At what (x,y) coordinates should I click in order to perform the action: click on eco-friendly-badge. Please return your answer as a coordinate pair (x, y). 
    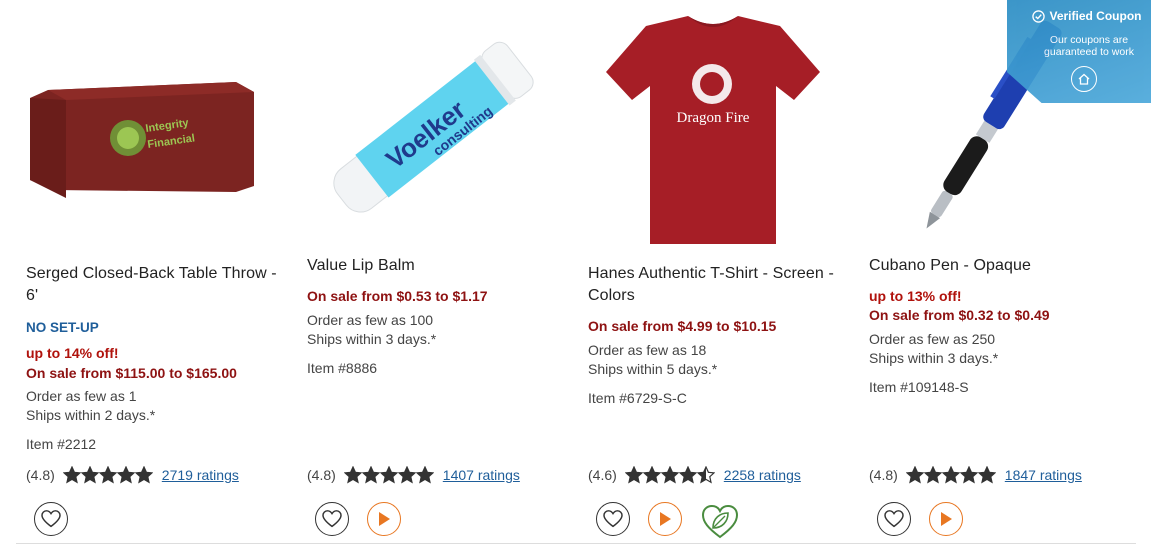
    Looking at the image, I should click on (720, 522).